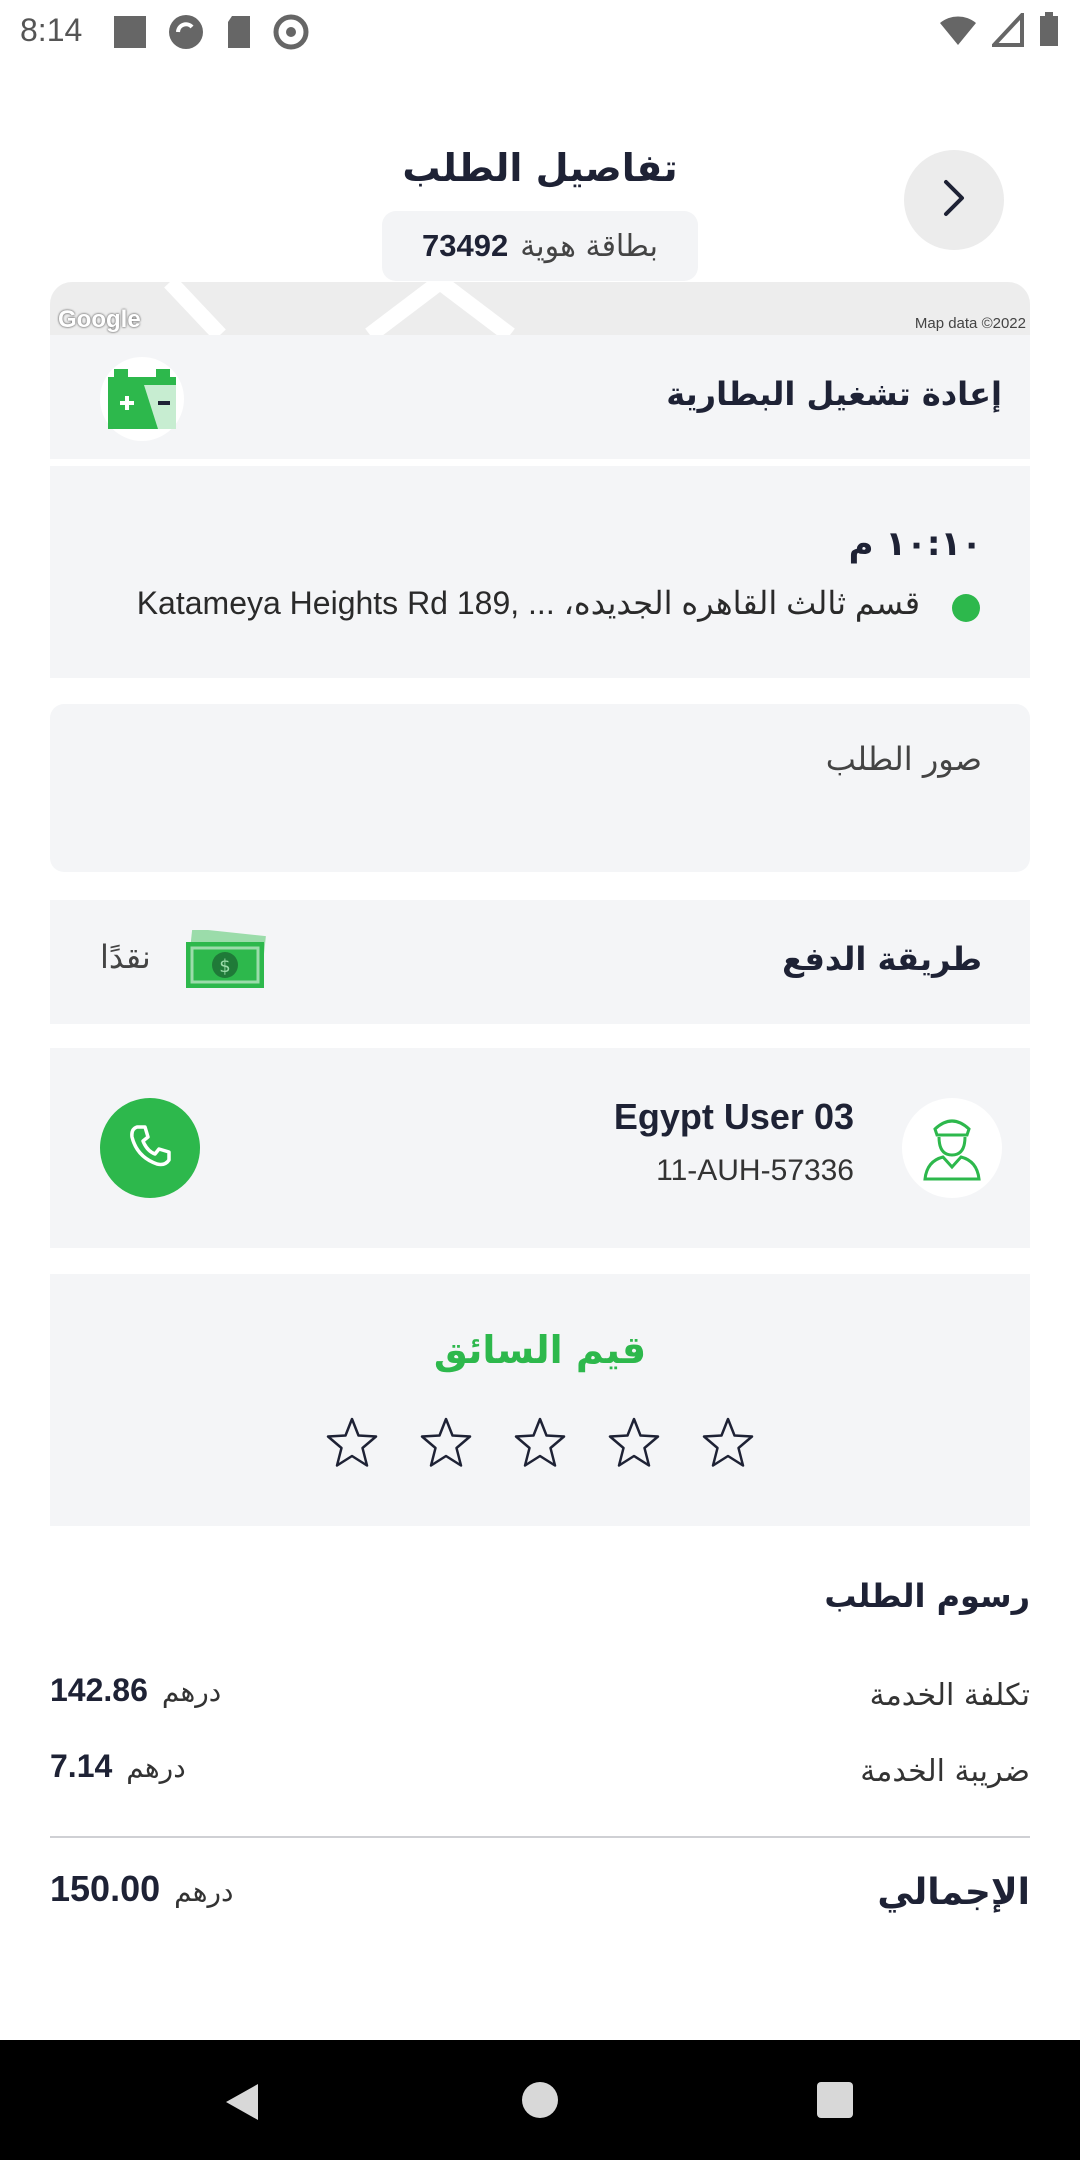  I want to click on nav-home-icon, so click(540, 2100).